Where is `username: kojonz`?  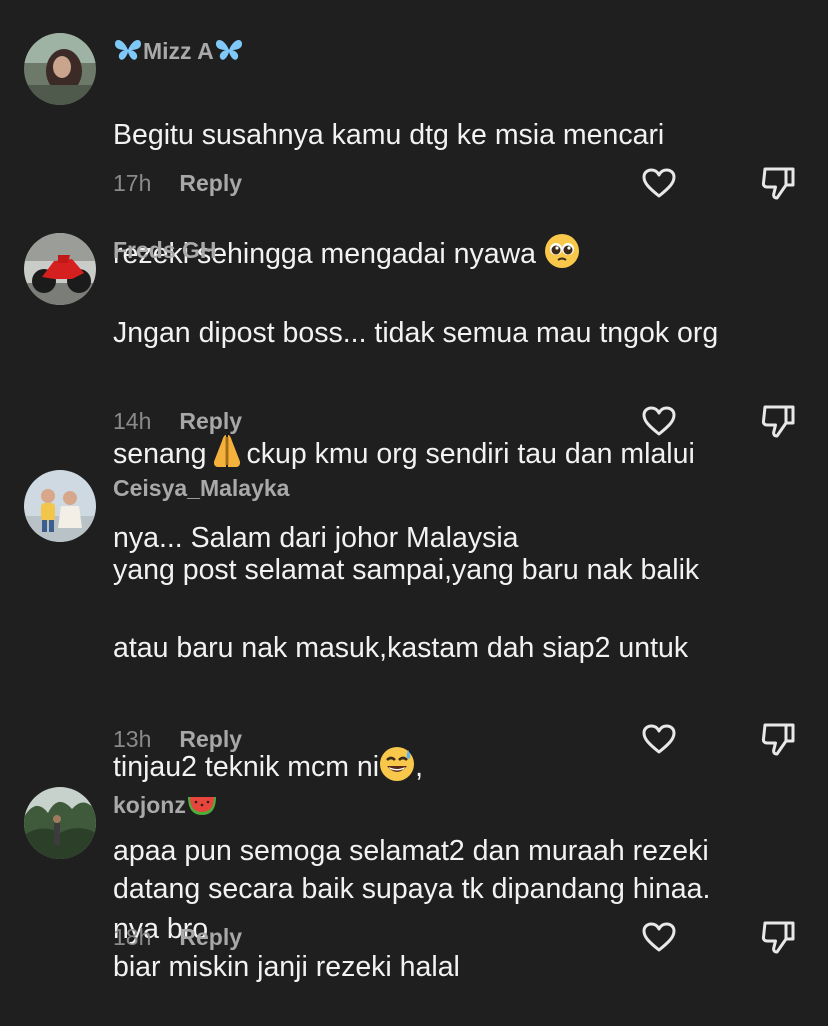
username: kojonz is located at coordinates (165, 807).